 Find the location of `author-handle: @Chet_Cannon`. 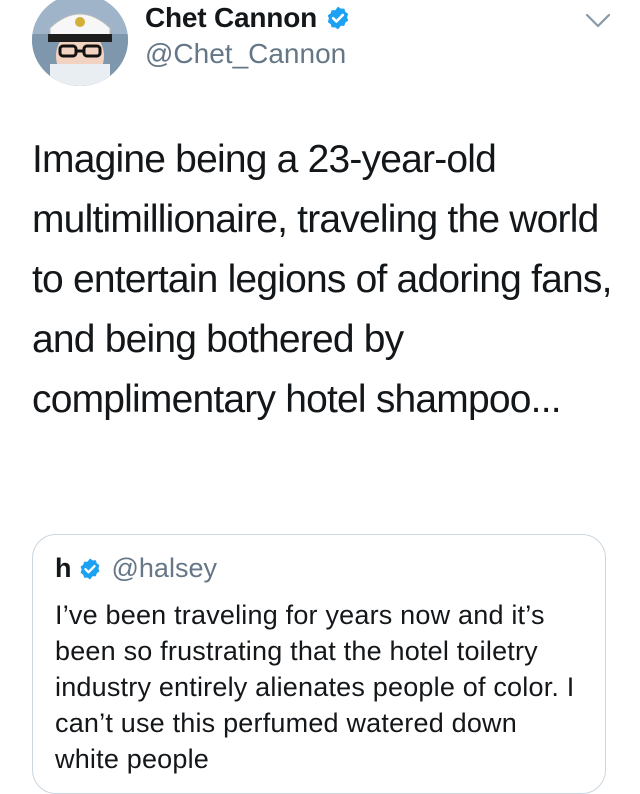

author-handle: @Chet_Cannon is located at coordinates (245, 54).